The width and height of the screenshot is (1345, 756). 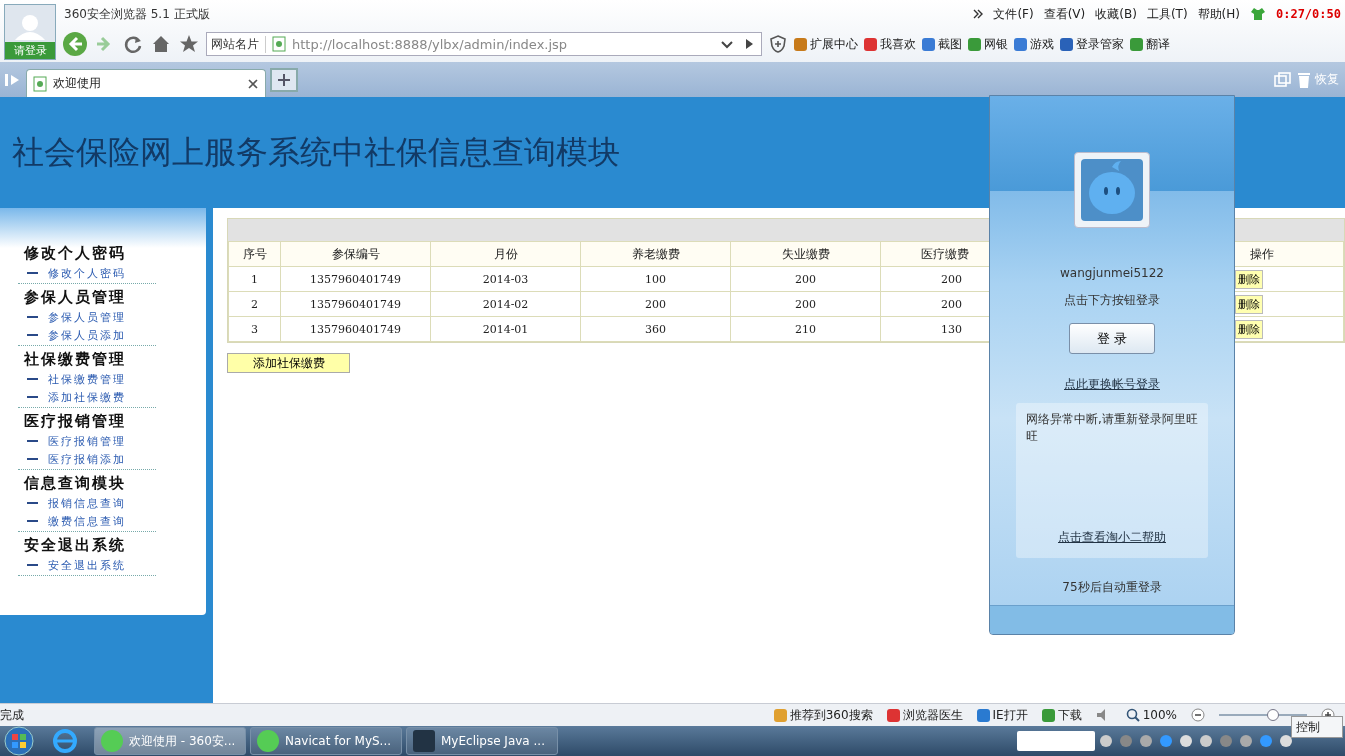 What do you see at coordinates (655, 254) in the screenshot?
I see `column-header: 养老缴费` at bounding box center [655, 254].